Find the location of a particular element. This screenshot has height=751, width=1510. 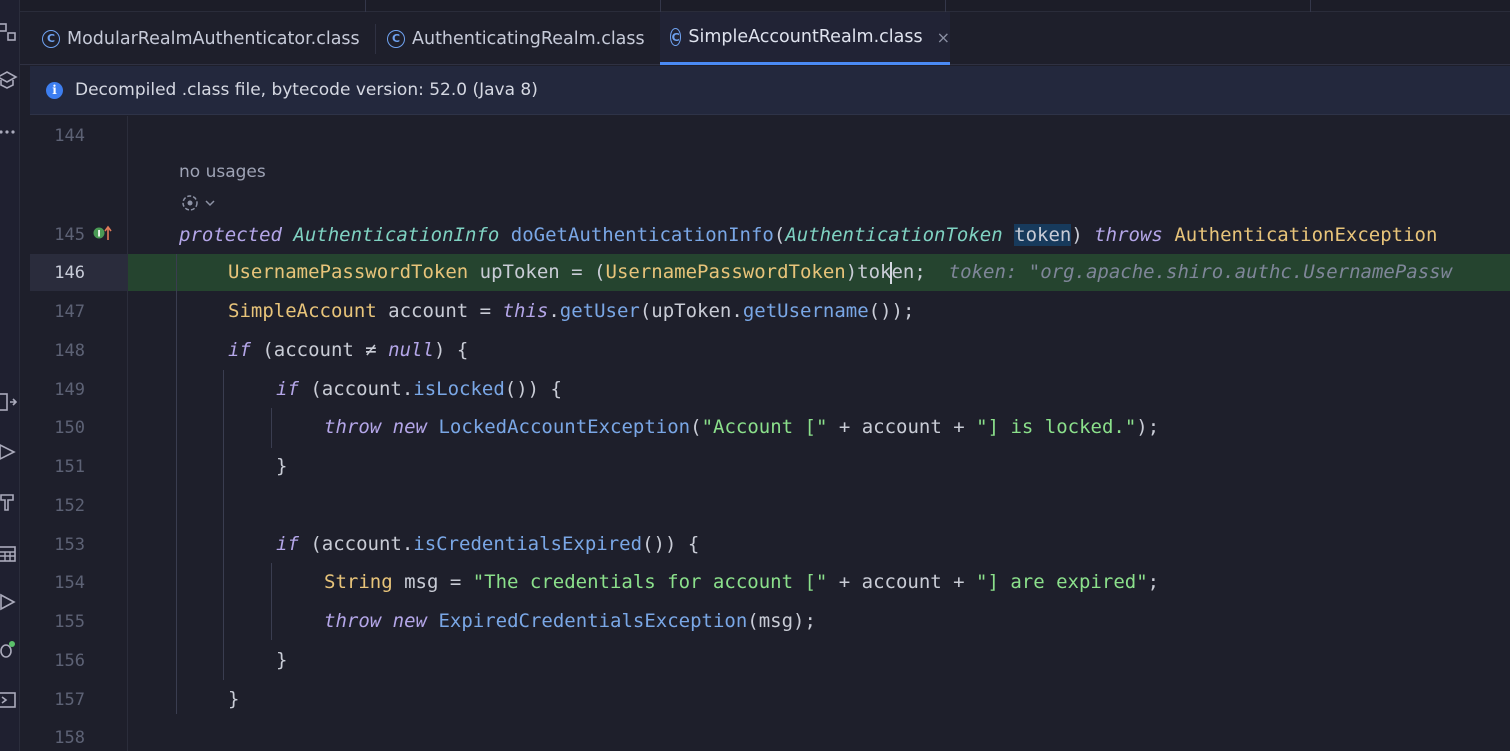

tool-window-strip is located at coordinates (10, 375).